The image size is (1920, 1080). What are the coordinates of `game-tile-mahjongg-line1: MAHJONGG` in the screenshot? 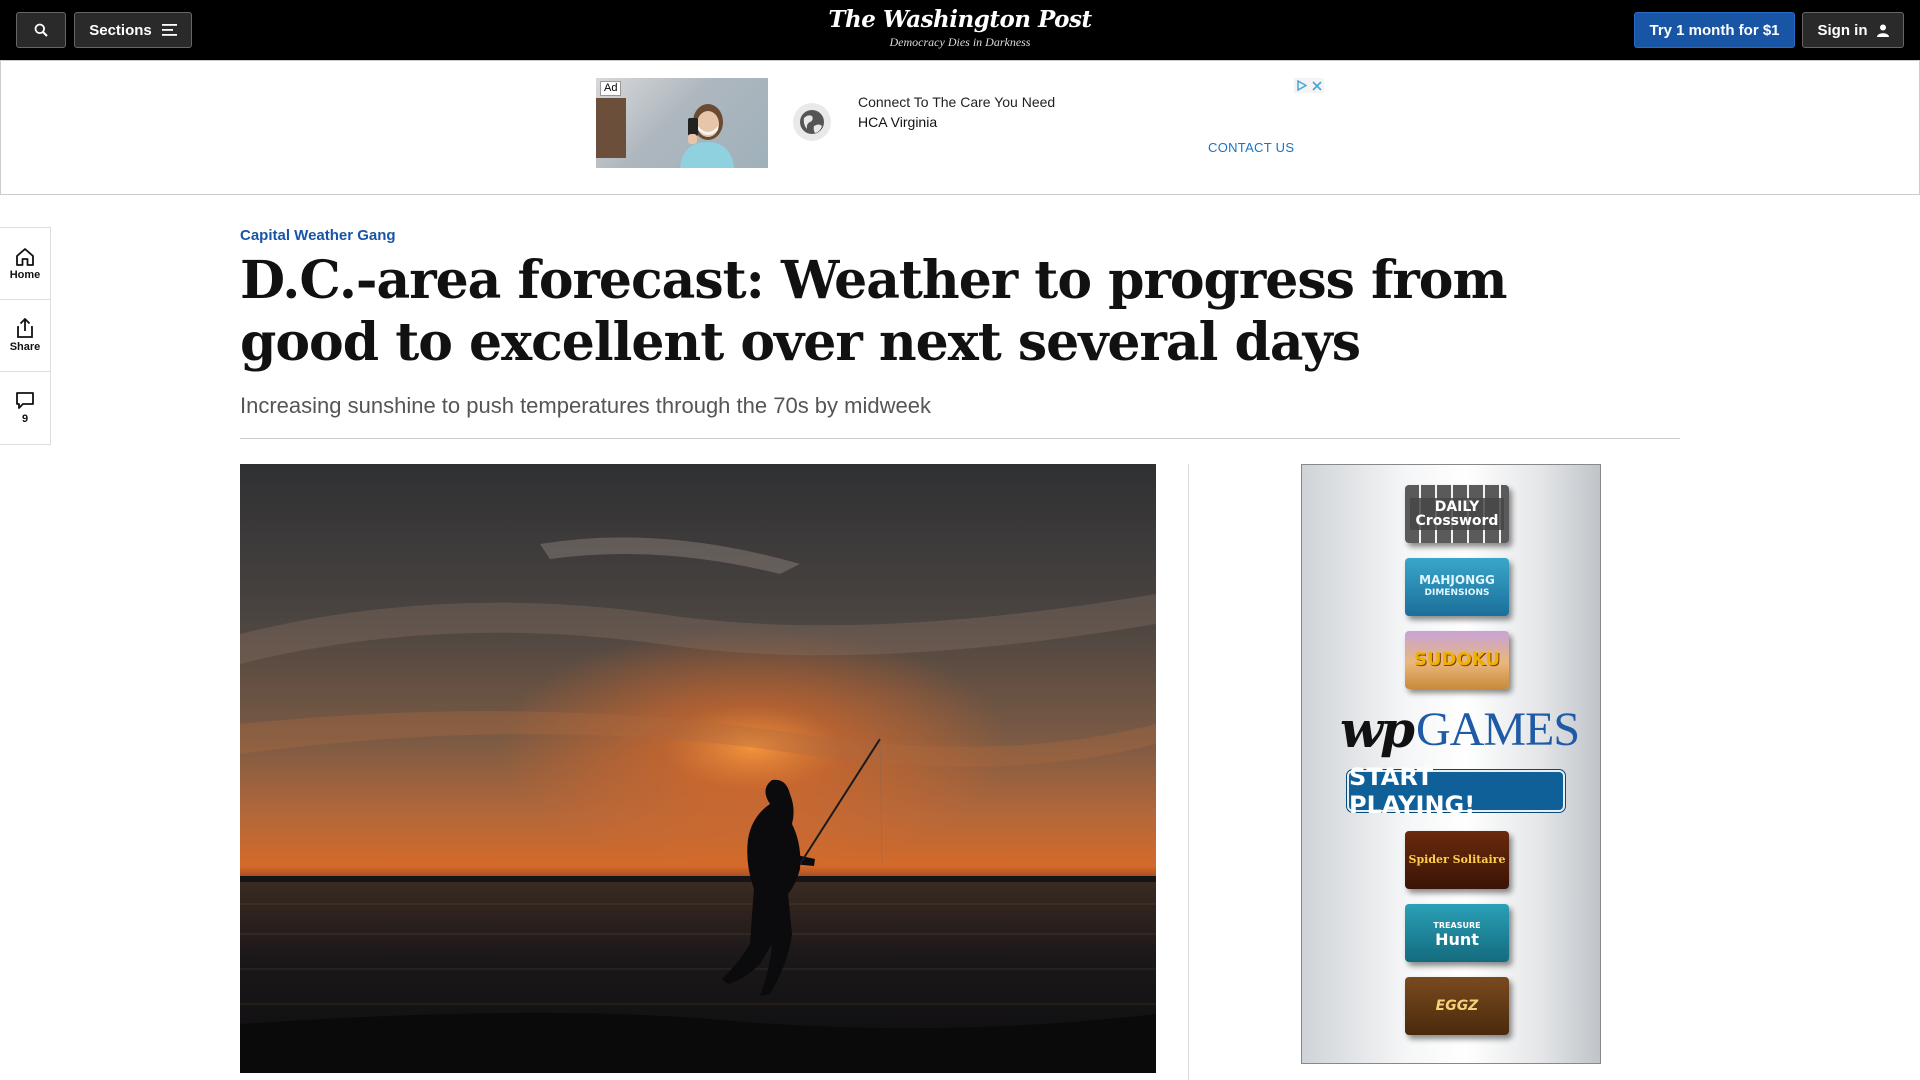 It's located at (1457, 580).